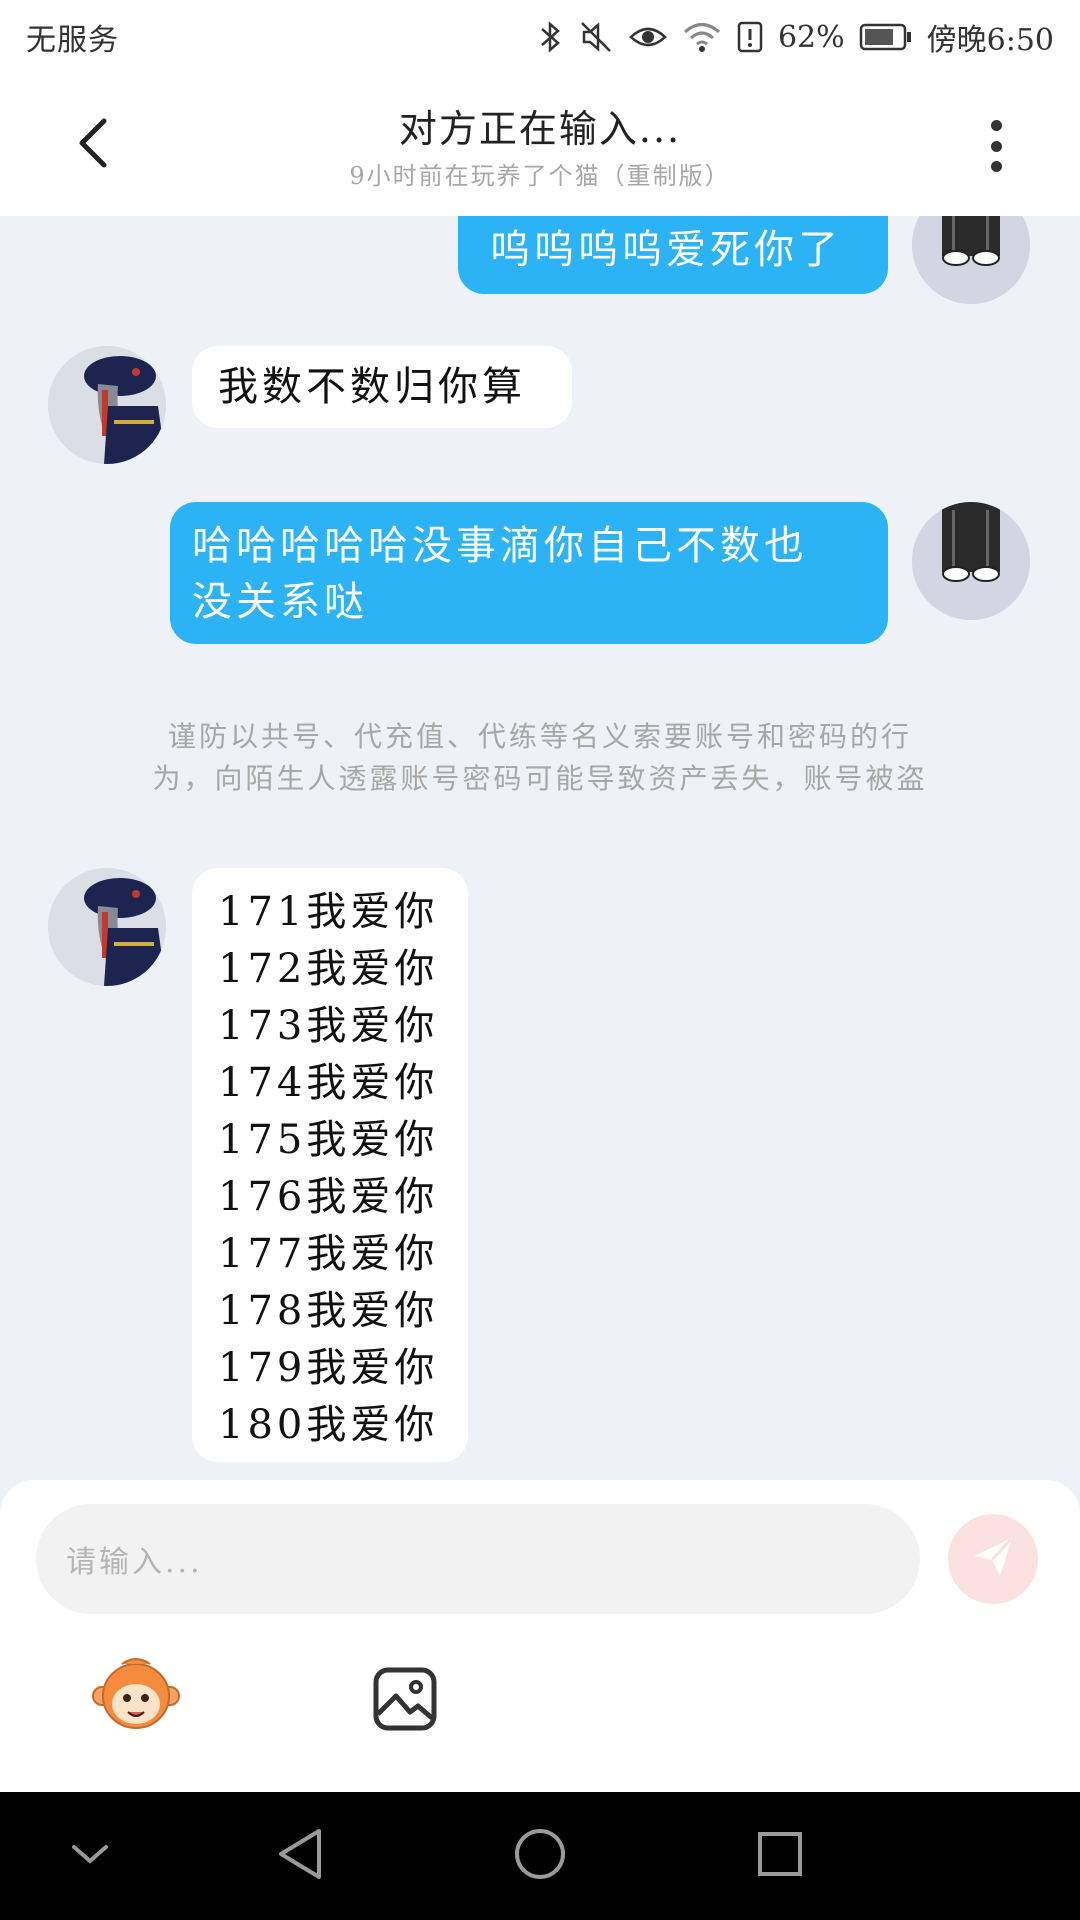  I want to click on outgoing-message: 呜呜呜呜爱死你了, so click(673, 255).